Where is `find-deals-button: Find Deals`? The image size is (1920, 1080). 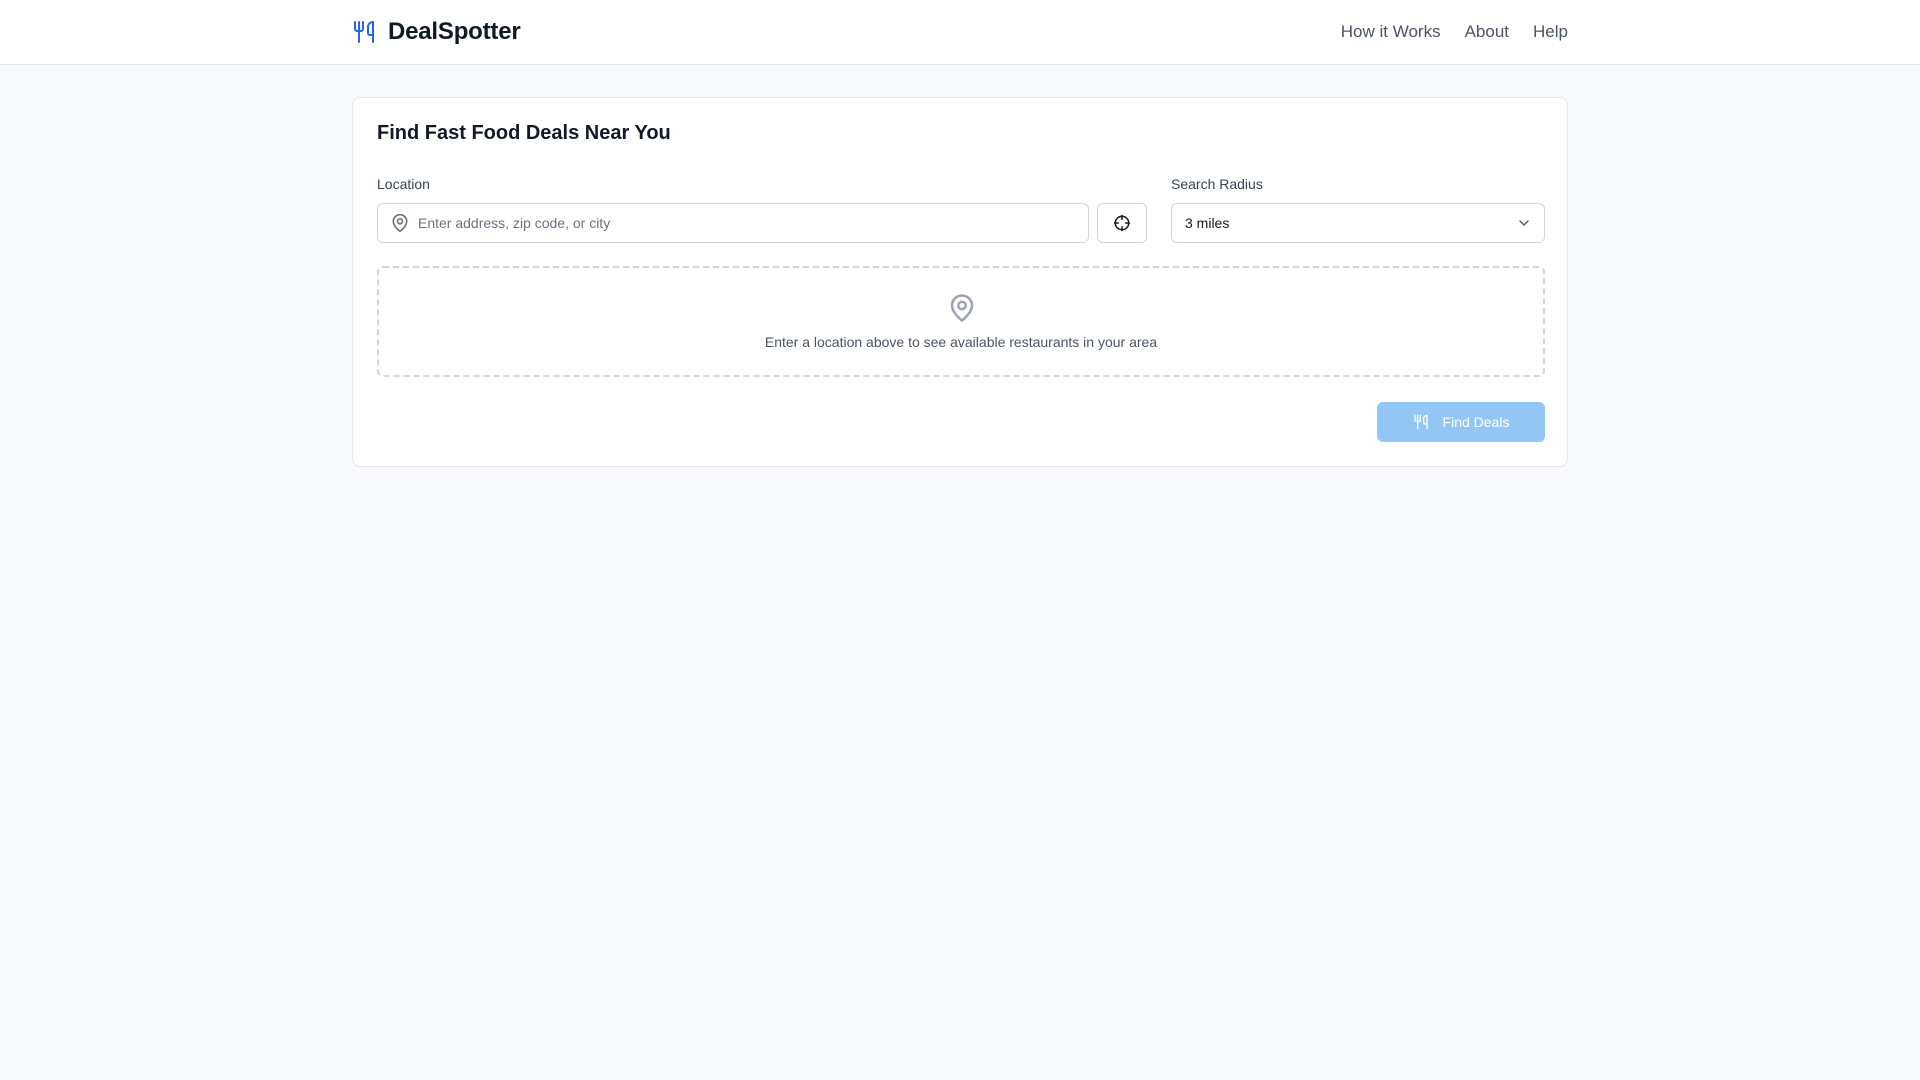 find-deals-button: Find Deals is located at coordinates (1461, 422).